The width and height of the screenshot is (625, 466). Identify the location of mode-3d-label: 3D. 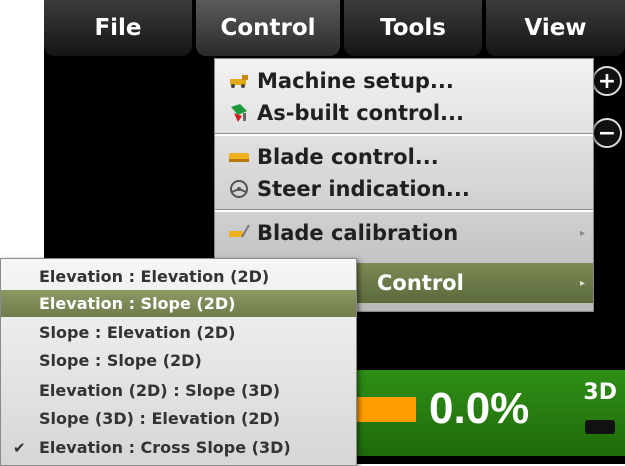
(600, 392).